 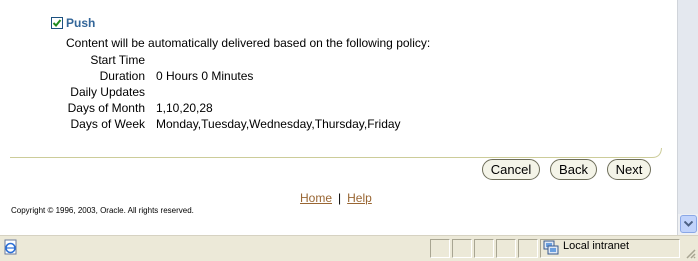 I want to click on scrollbar-track, so click(x=688, y=107).